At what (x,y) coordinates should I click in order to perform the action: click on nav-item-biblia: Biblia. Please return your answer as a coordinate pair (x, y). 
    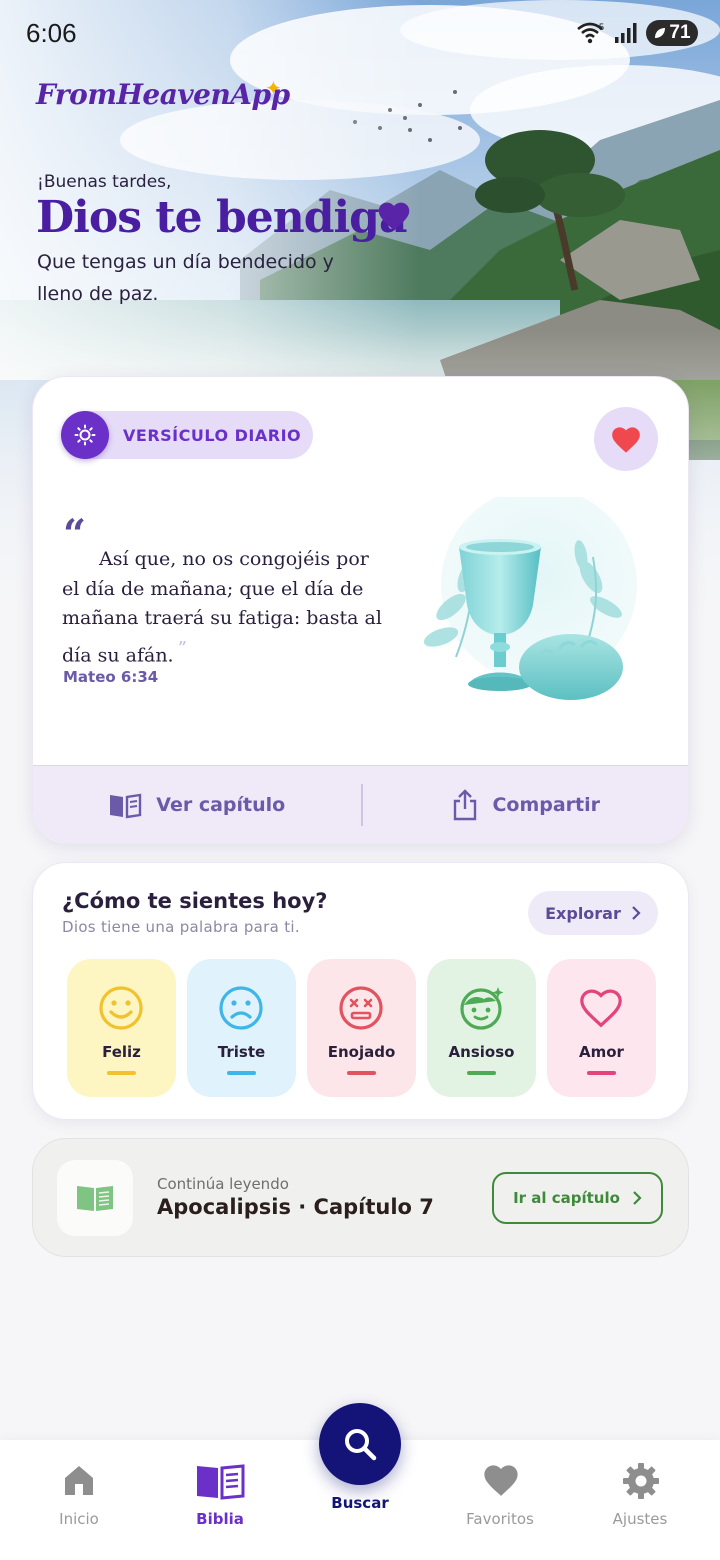
    Looking at the image, I should click on (220, 1500).